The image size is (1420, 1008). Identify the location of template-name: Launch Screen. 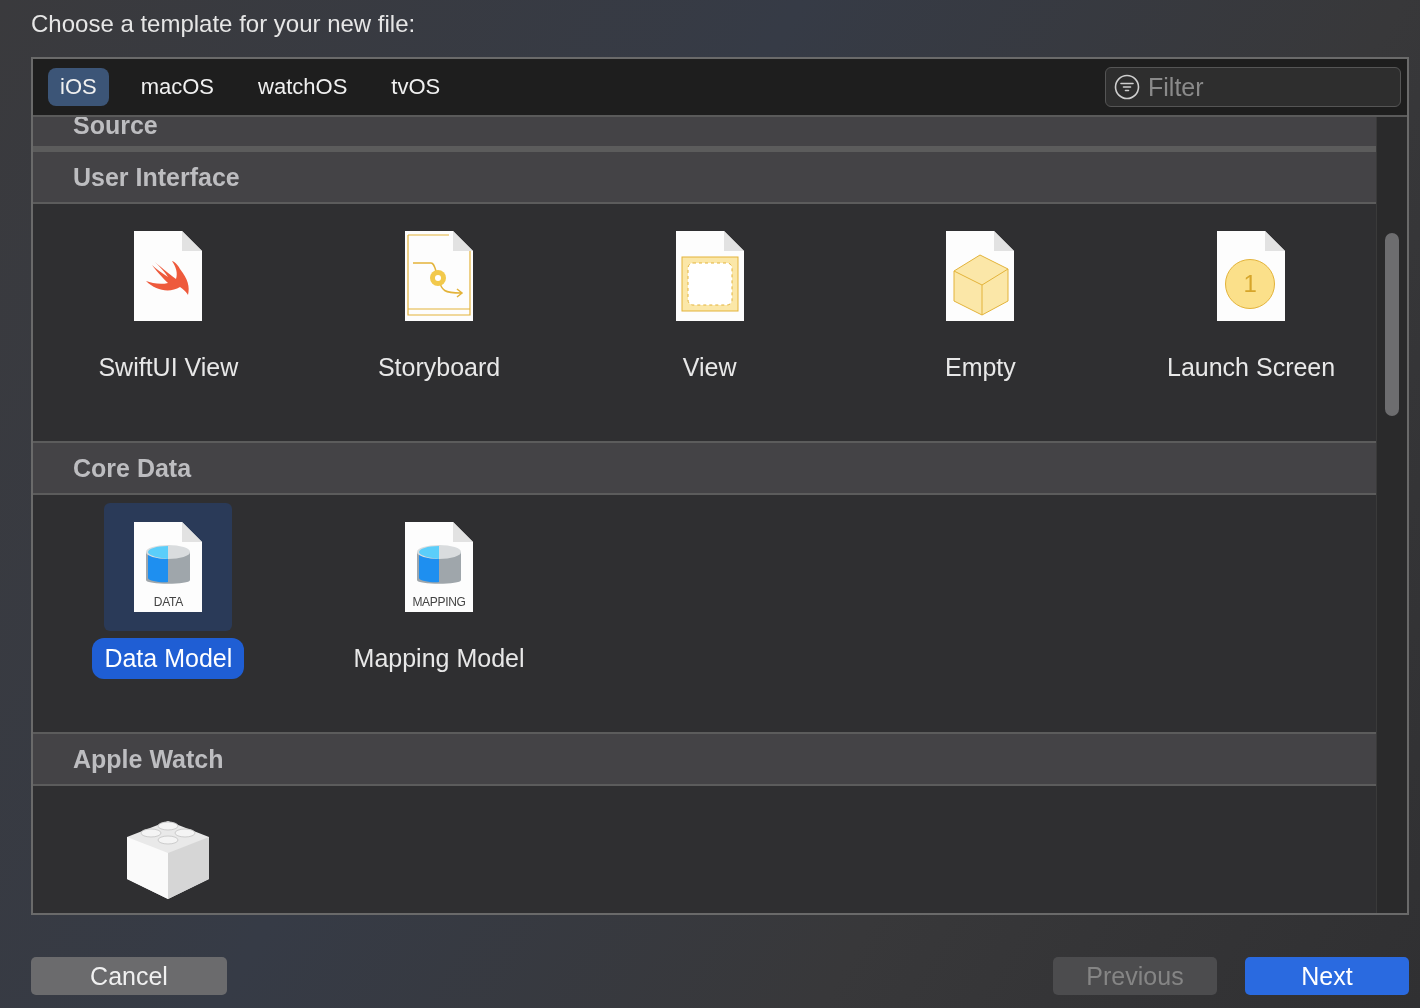
(1251, 367).